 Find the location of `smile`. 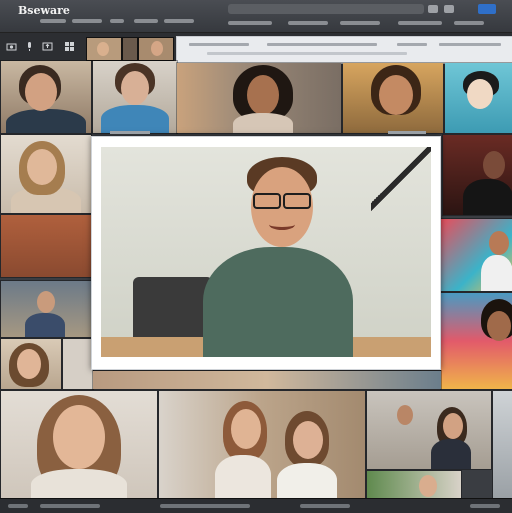

smile is located at coordinates (282, 224).